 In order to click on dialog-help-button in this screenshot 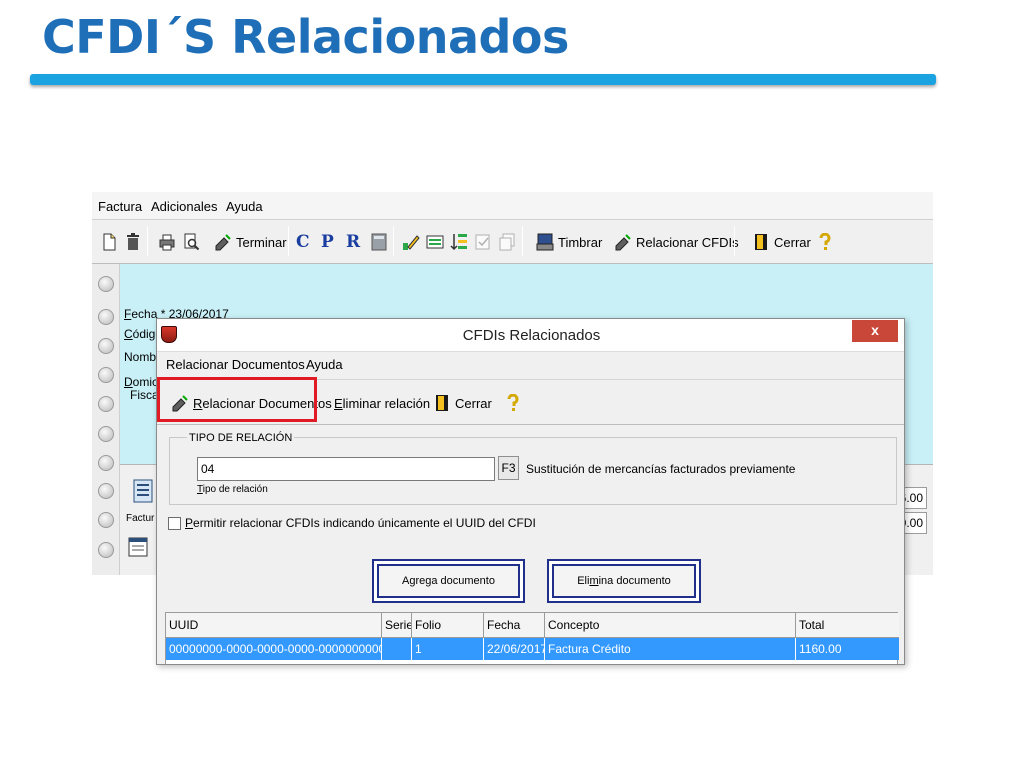, I will do `click(515, 403)`.